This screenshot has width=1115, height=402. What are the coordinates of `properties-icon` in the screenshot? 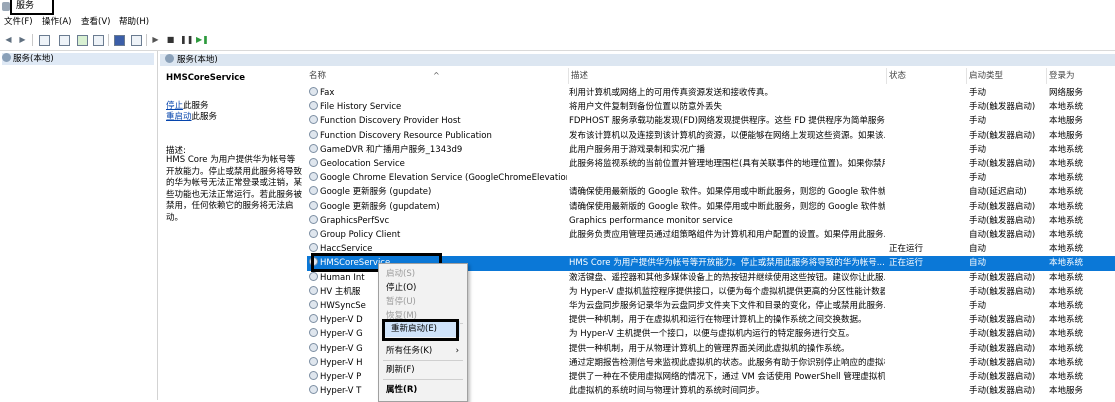 It's located at (64, 40).